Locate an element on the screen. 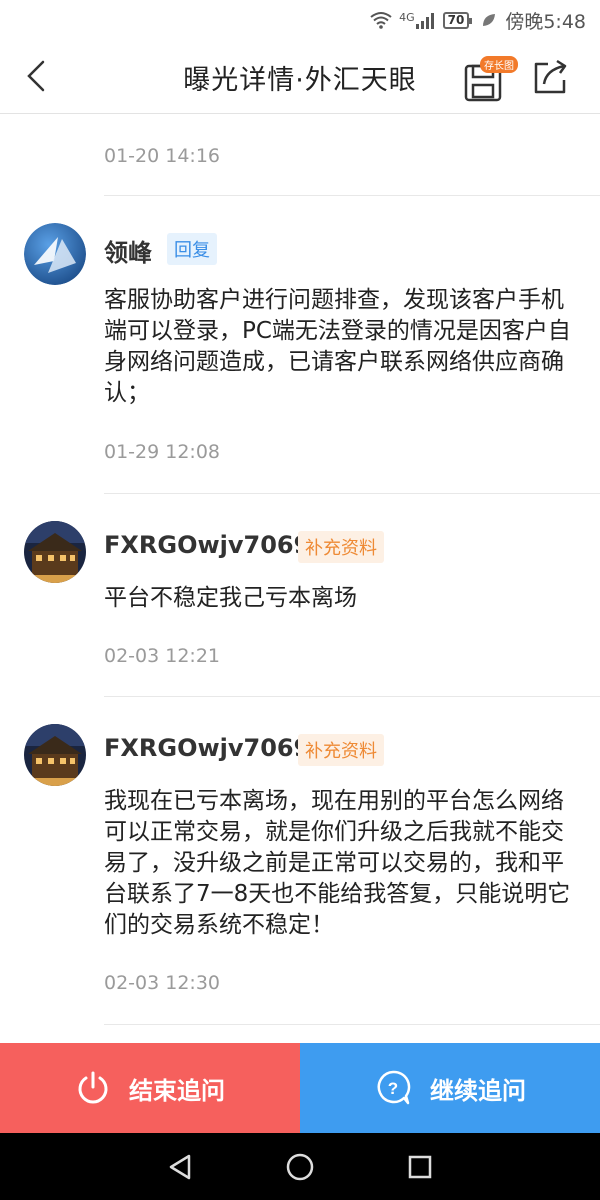  comment-time: 02-03 12:30 is located at coordinates (162, 983).